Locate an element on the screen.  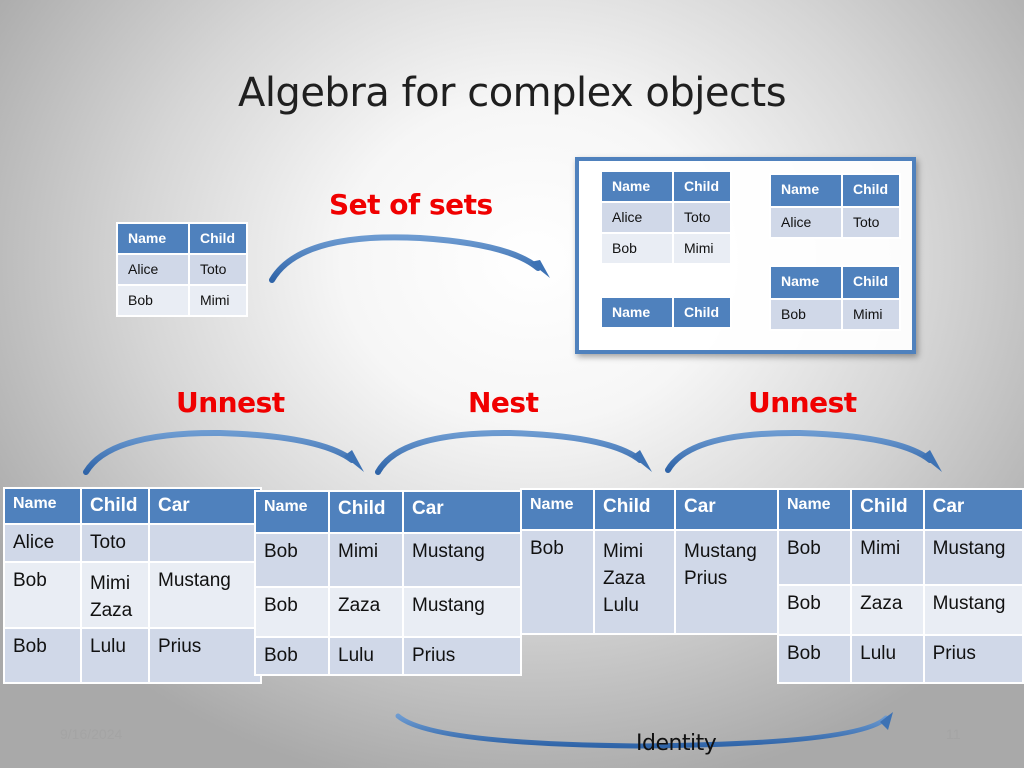
set-of-sets-label: Set of sets is located at coordinates (411, 204).